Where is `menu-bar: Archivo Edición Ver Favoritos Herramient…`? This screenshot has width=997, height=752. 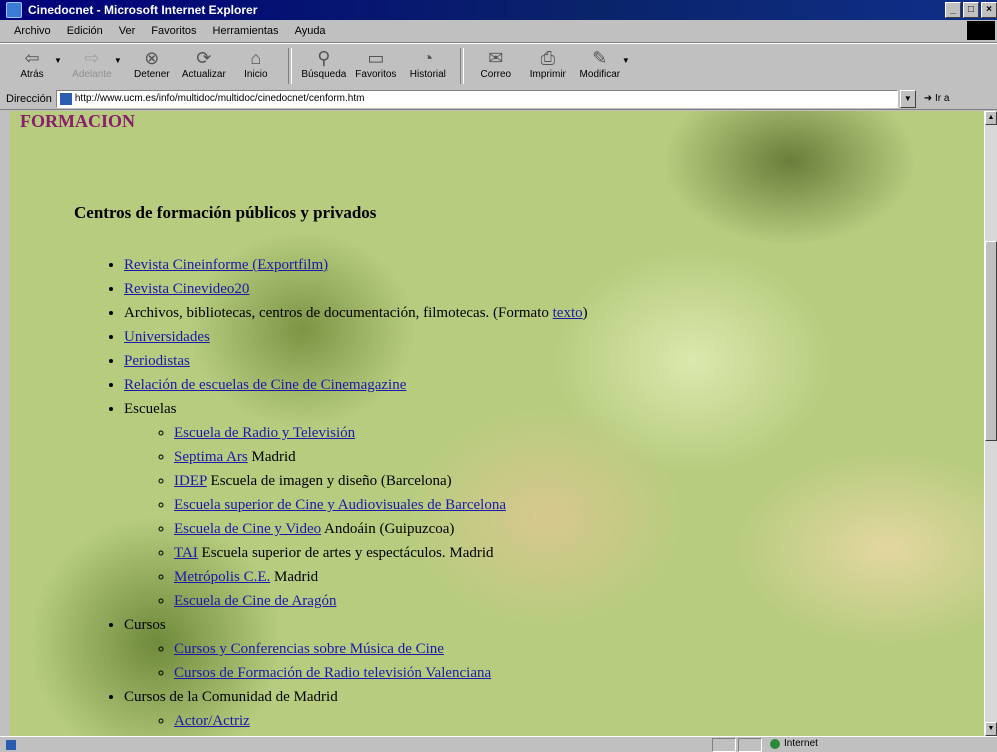
menu-bar: Archivo Edición Ver Favoritos Herramient… is located at coordinates (498, 31).